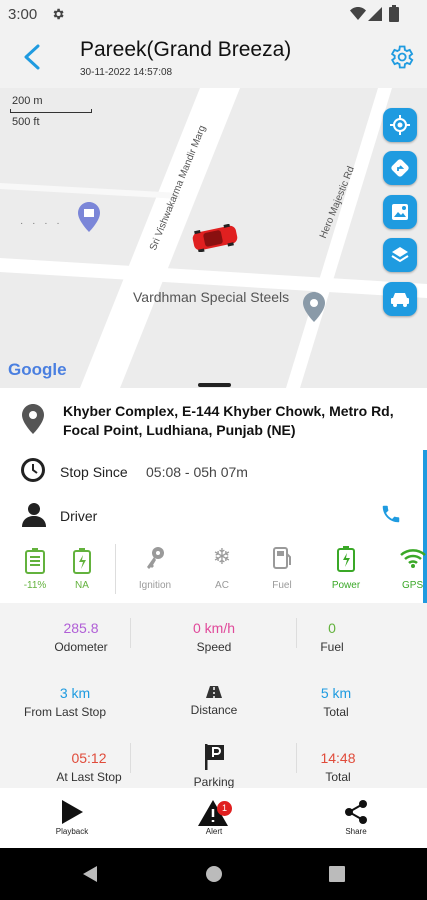  What do you see at coordinates (213, 14) in the screenshot?
I see `status-bar: 3:00` at bounding box center [213, 14].